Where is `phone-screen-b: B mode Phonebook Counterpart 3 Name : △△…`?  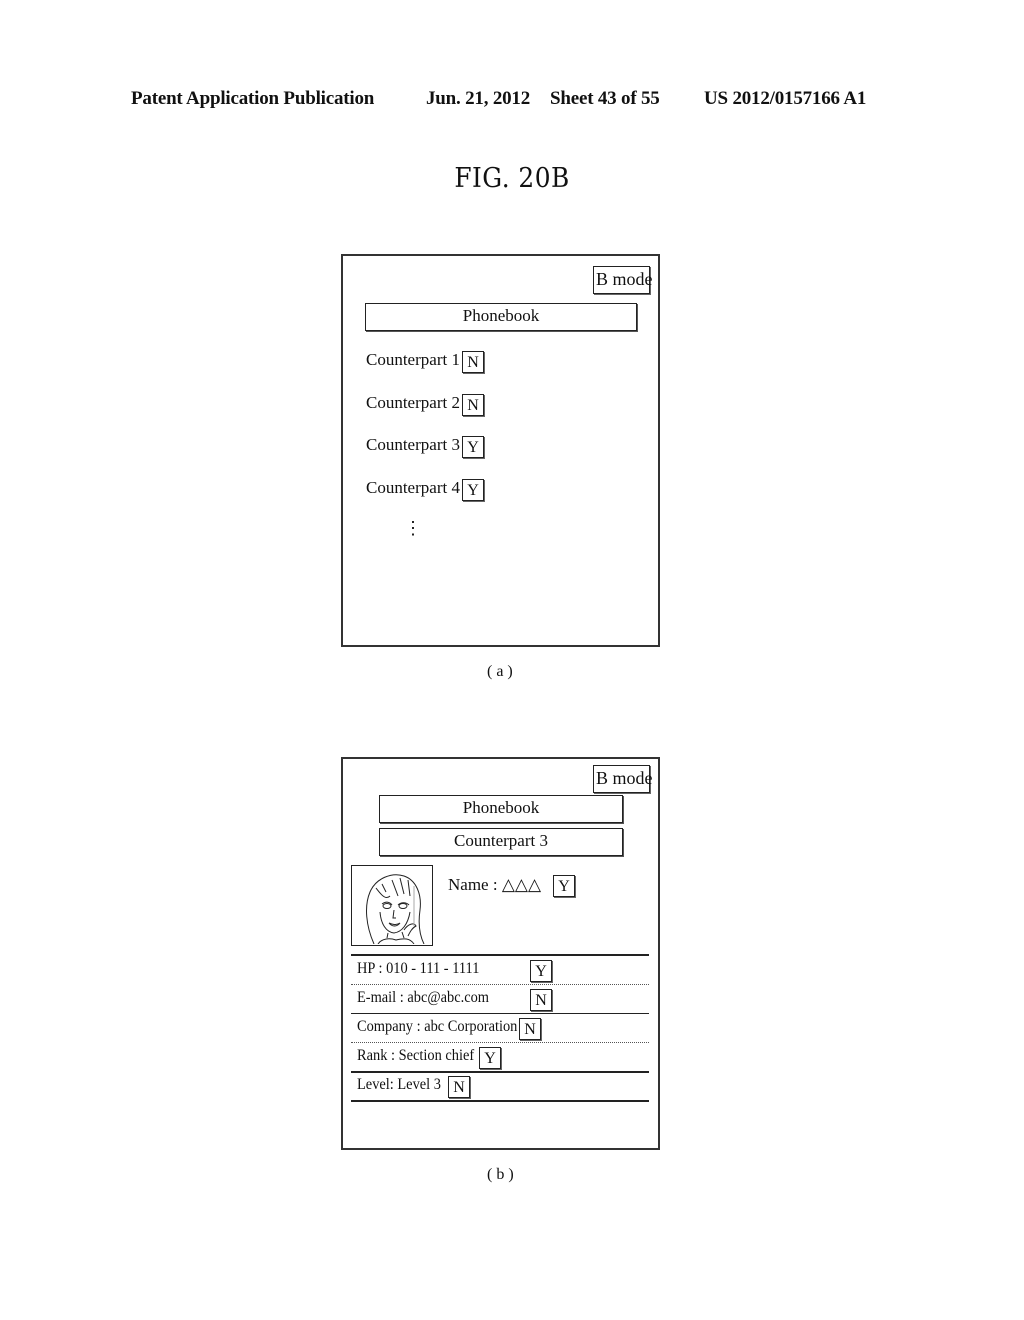 phone-screen-b: B mode Phonebook Counterpart 3 Name : △△… is located at coordinates (500, 953).